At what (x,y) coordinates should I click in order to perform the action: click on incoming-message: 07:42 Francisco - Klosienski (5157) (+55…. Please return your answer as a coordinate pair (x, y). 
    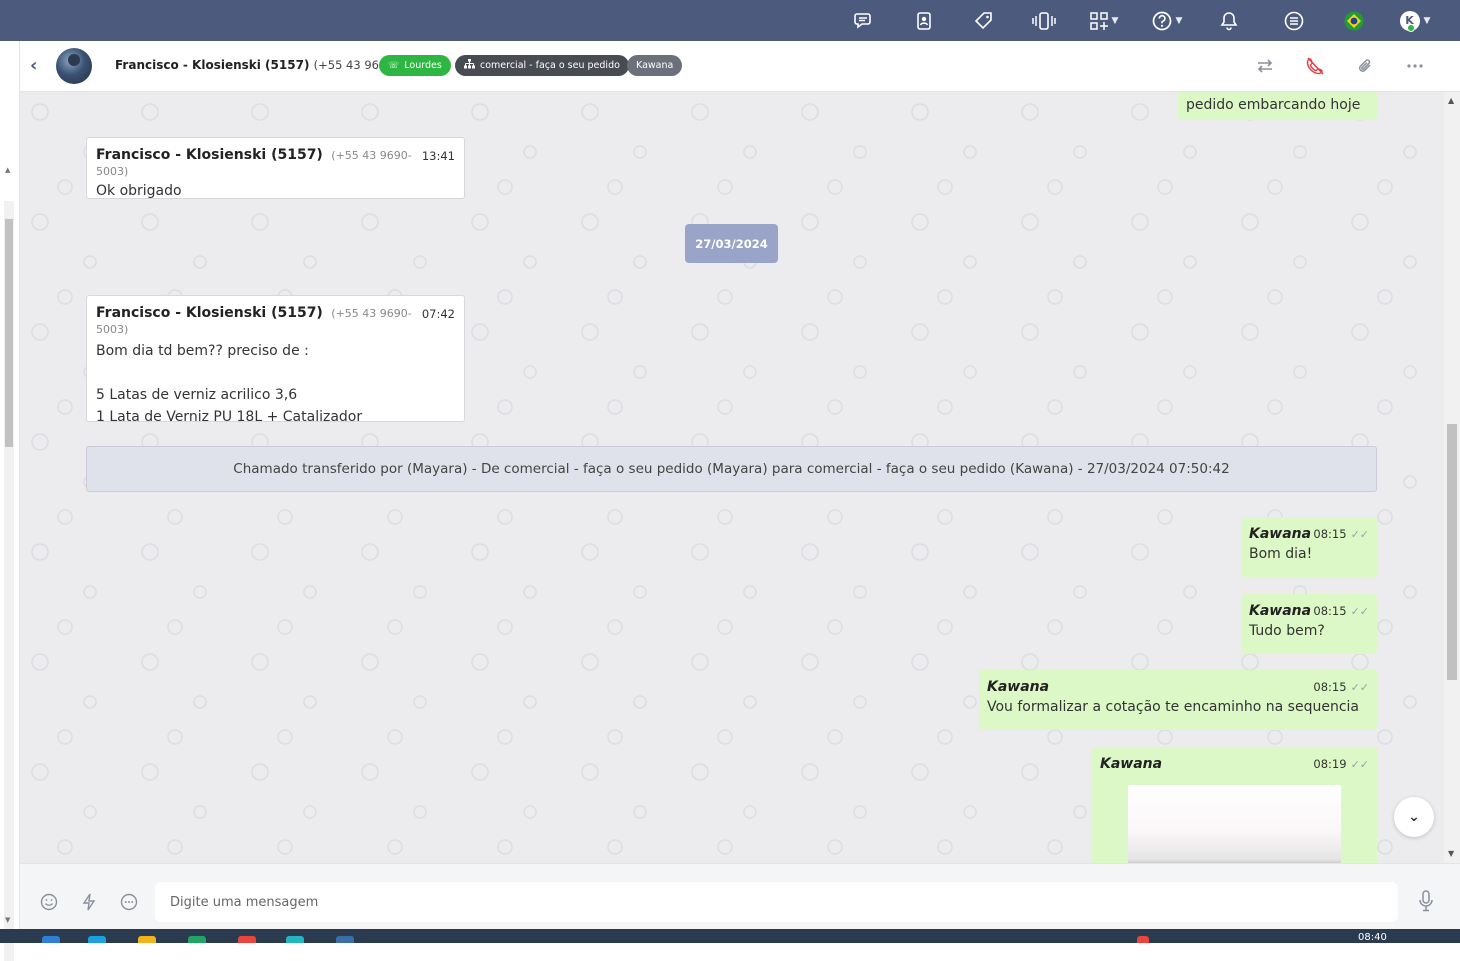
    Looking at the image, I should click on (275, 360).